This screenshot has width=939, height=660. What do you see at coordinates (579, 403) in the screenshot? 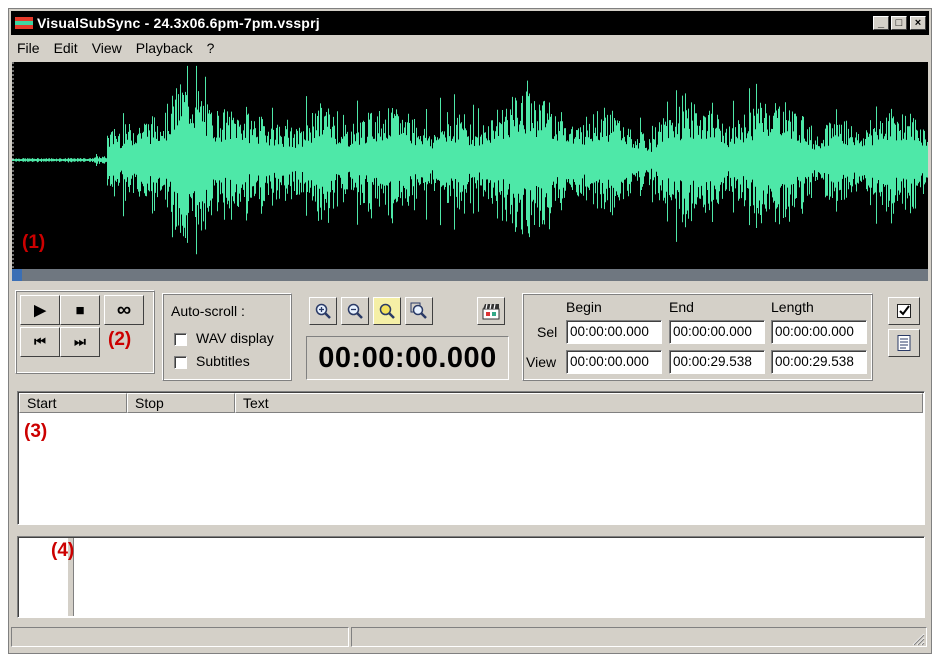
I see `column-header-text: Text` at bounding box center [579, 403].